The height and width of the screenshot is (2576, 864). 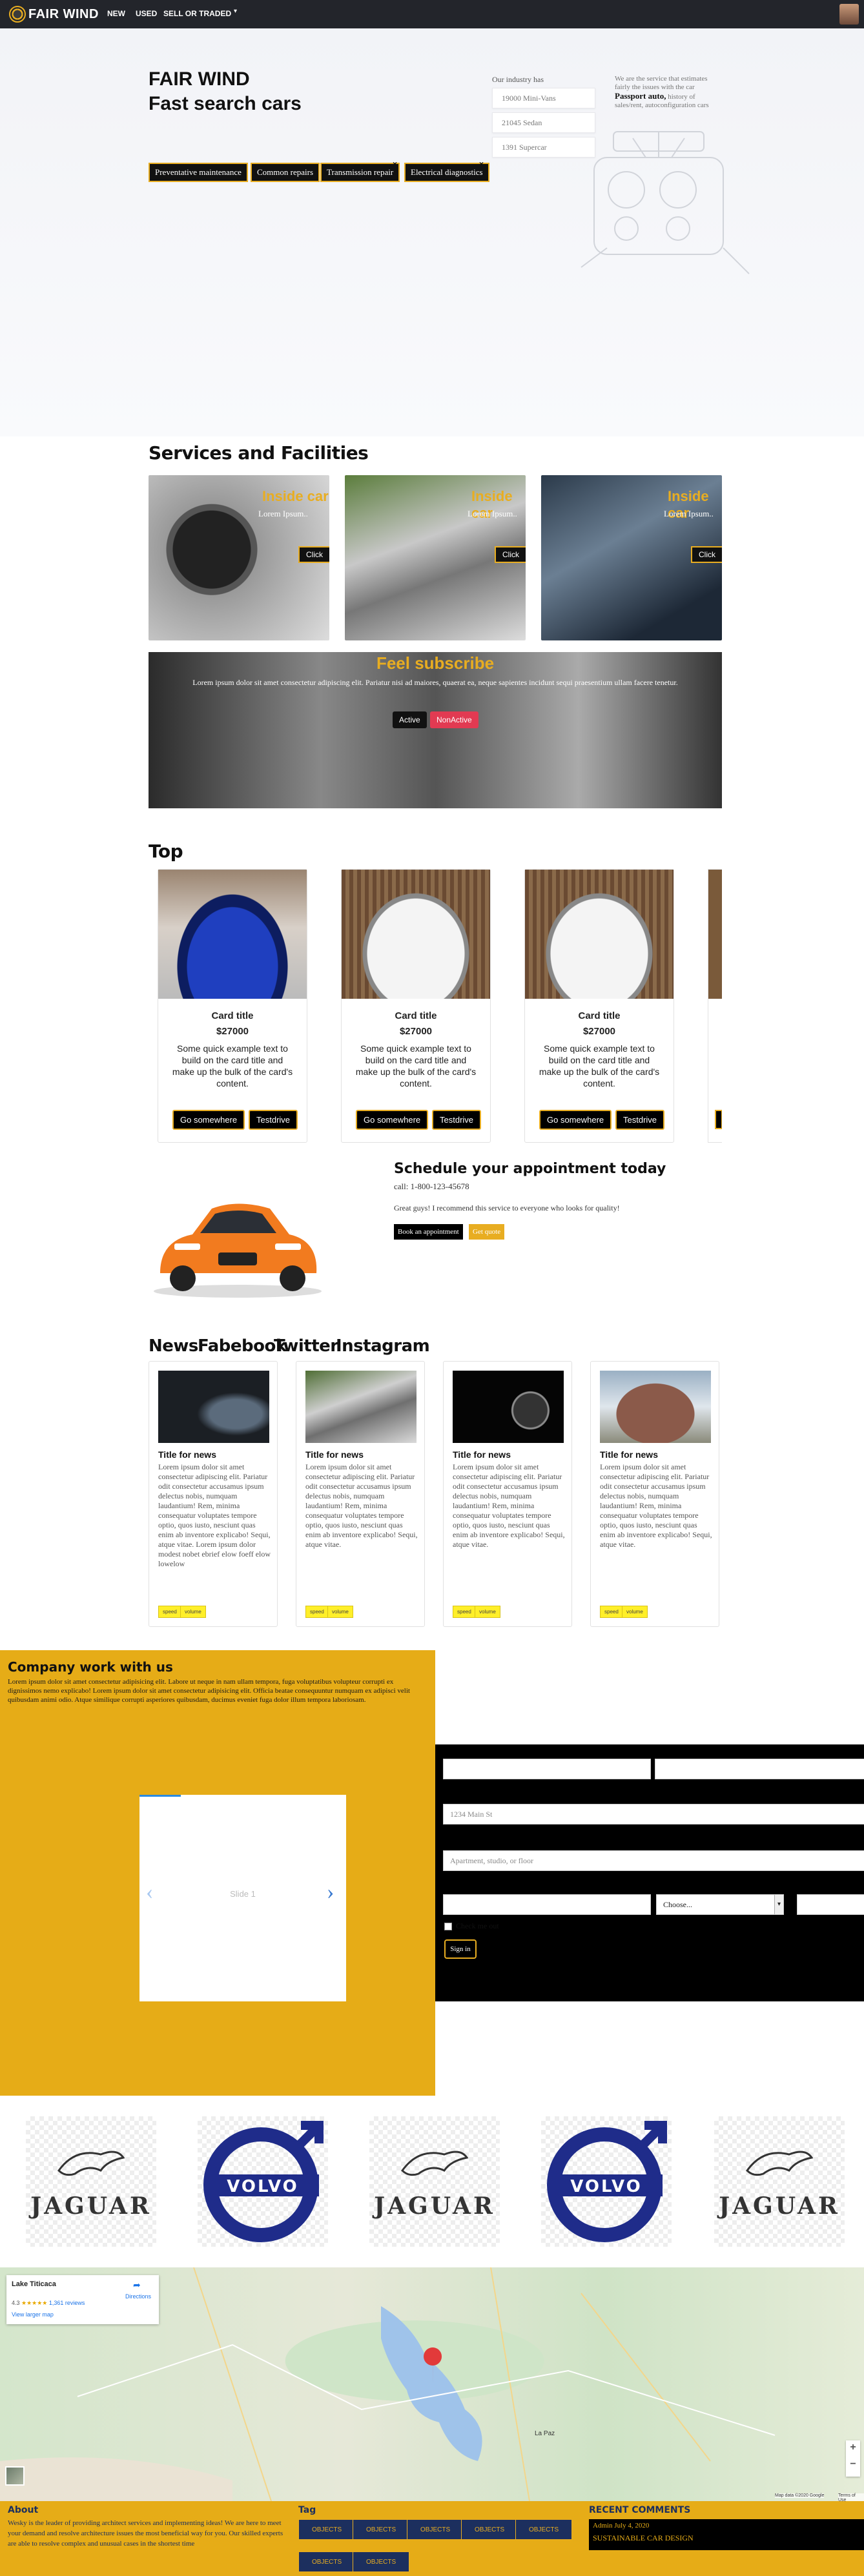 I want to click on address-input: 1234 Main St, so click(x=653, y=1814).